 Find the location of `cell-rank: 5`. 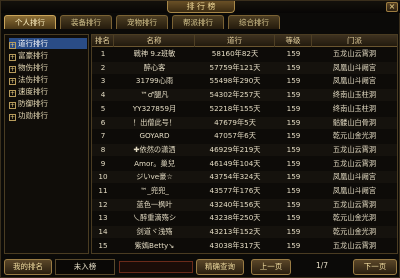

cell-rank: 5 is located at coordinates (103, 108).